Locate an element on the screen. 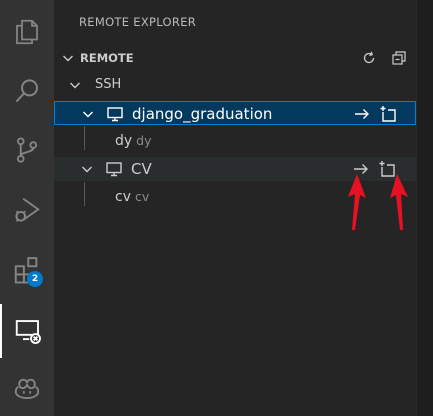 The image size is (433, 416). activity-bar: 2 is located at coordinates (27, 208).